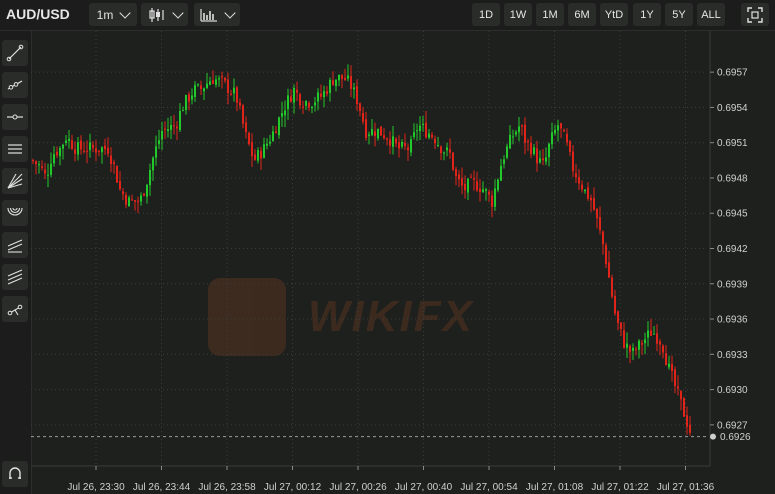 This screenshot has width=775, height=494. Describe the element at coordinates (16, 262) in the screenshot. I see `drawing-tools-sidebar` at that location.